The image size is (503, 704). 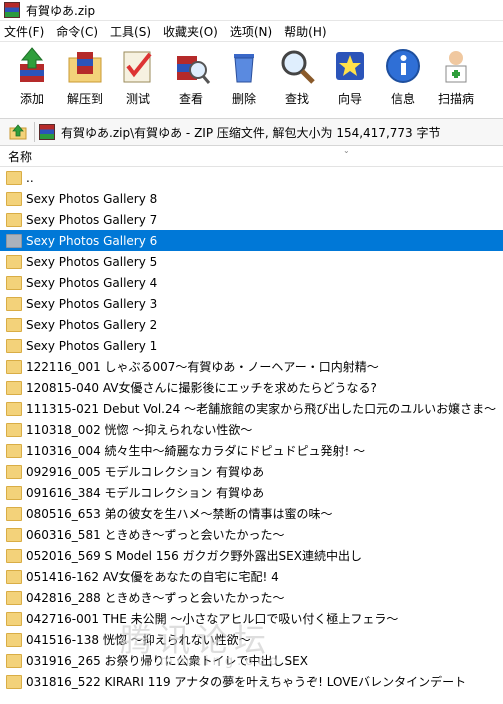 I want to click on list-item-name: Sexy Photos Gallery 7, so click(x=92, y=219).